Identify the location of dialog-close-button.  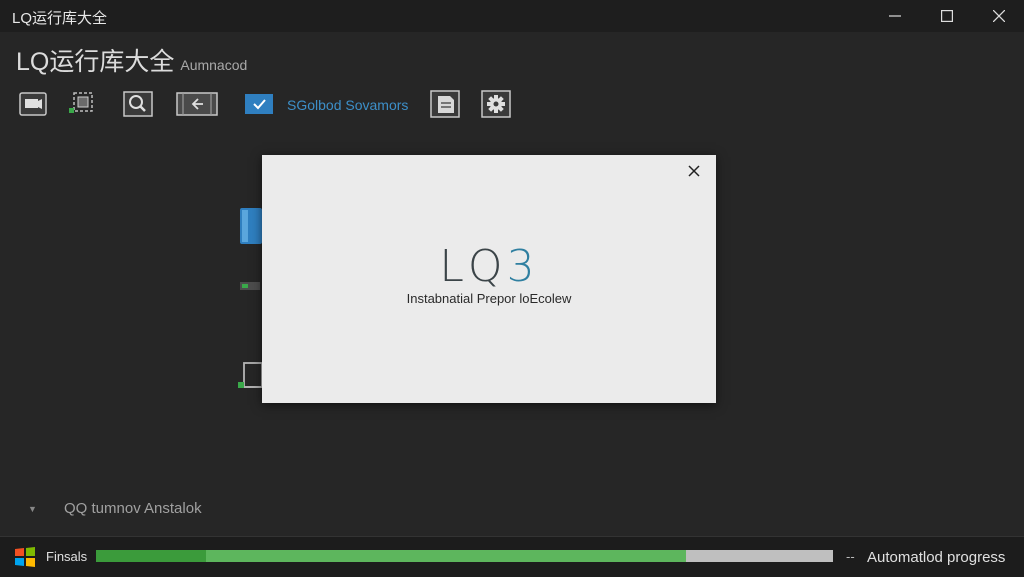
(694, 171).